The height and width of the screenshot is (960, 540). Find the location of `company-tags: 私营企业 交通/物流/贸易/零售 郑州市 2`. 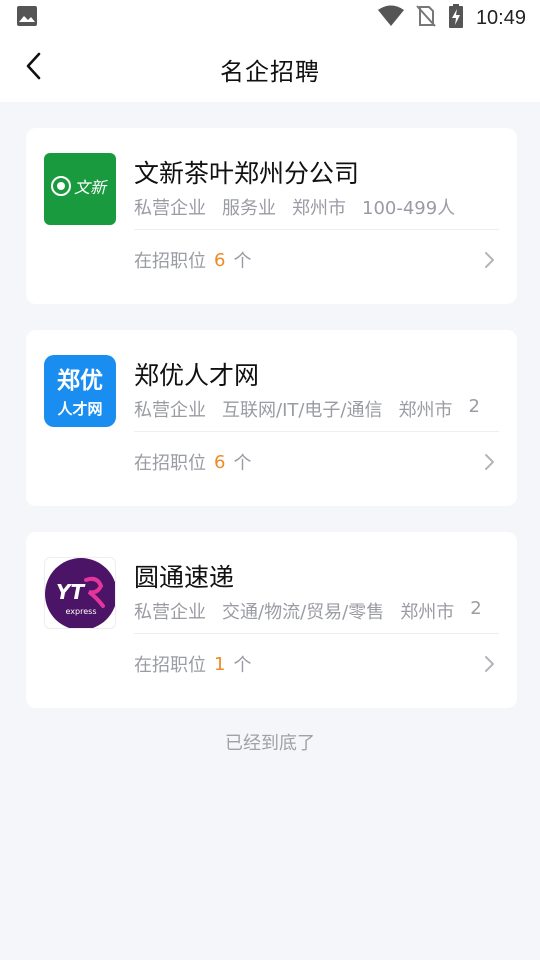

company-tags: 私营企业 交通/物流/贸易/零售 郑州市 2 is located at coordinates (316, 611).